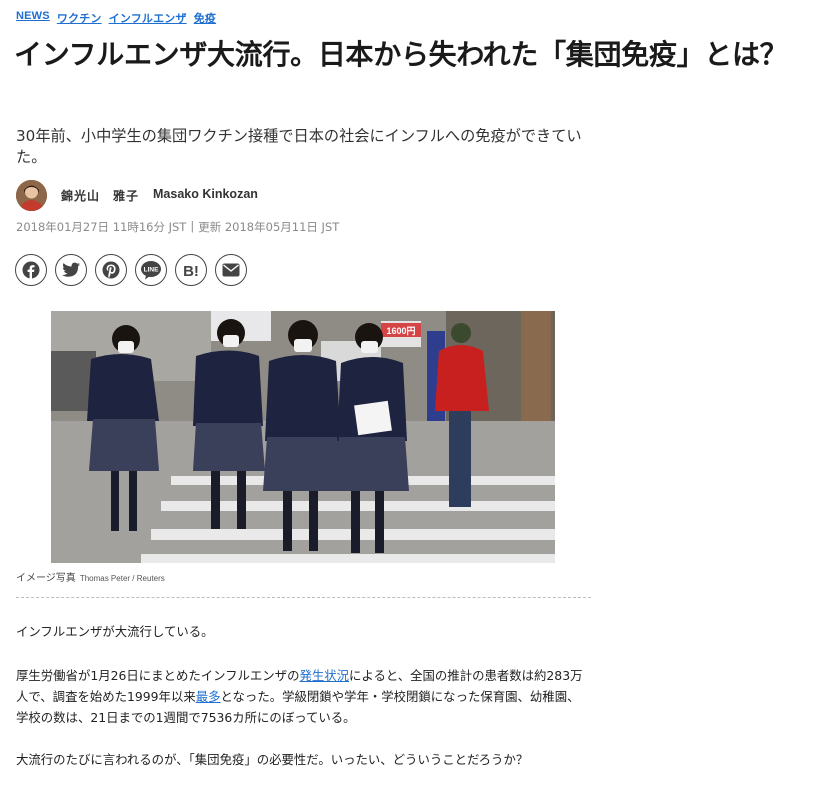  What do you see at coordinates (269, 227) in the screenshot?
I see `updated-date: 更新 2018年05月11日 JST` at bounding box center [269, 227].